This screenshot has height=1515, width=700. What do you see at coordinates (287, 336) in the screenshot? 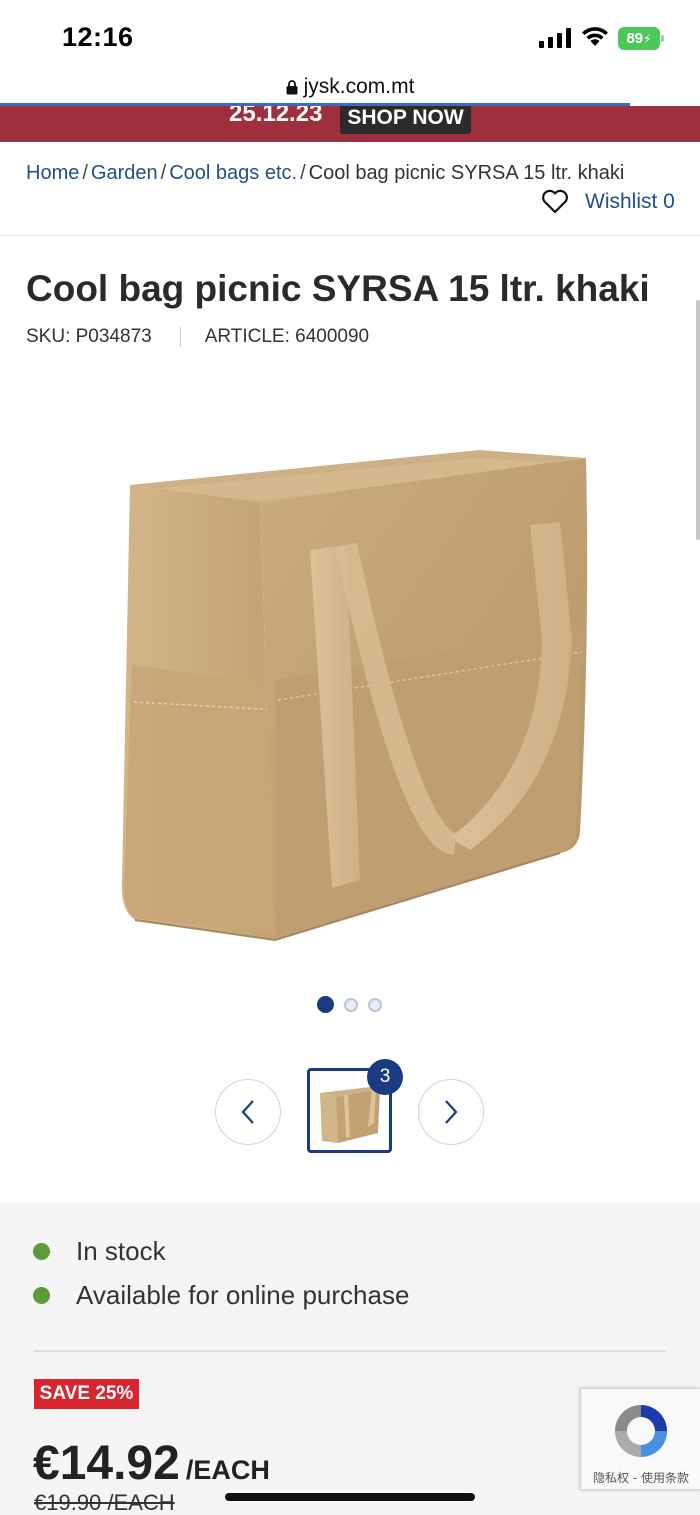
I see `product-article: ARTICLE: 6400090` at bounding box center [287, 336].